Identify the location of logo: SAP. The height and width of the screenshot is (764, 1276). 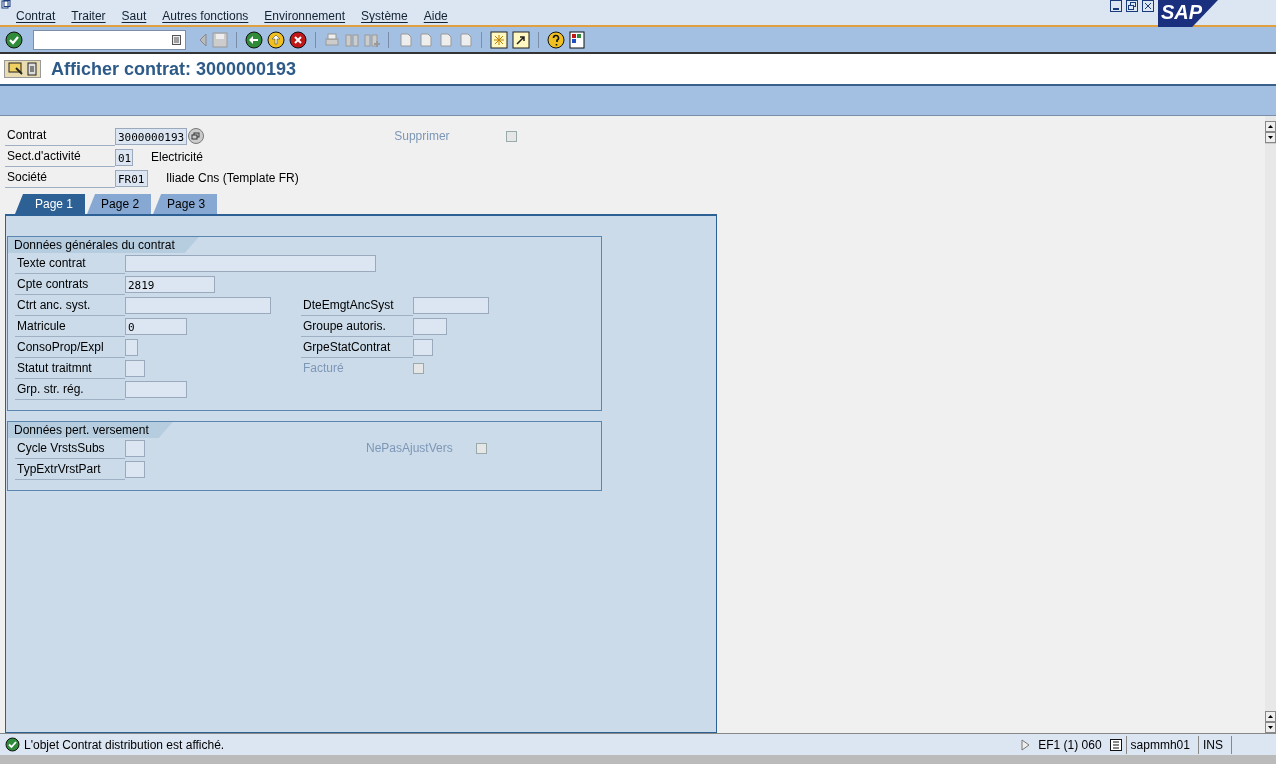
(1188, 13).